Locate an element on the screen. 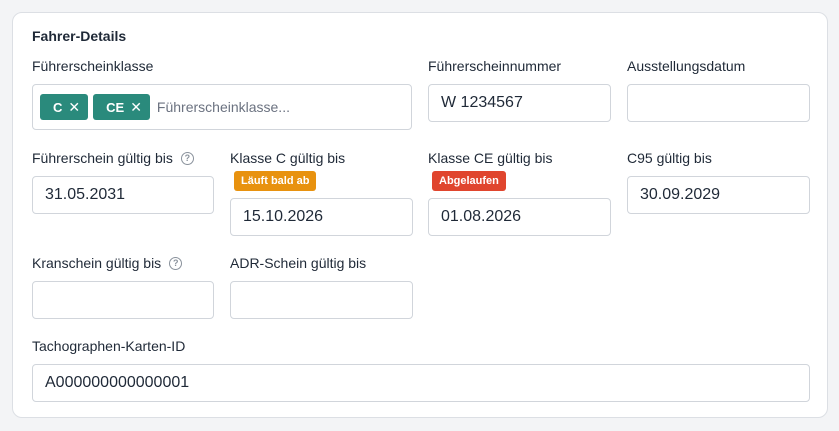 This screenshot has height=431, width=839. c95-valid-until-label: C95 gültig bis is located at coordinates (669, 158).